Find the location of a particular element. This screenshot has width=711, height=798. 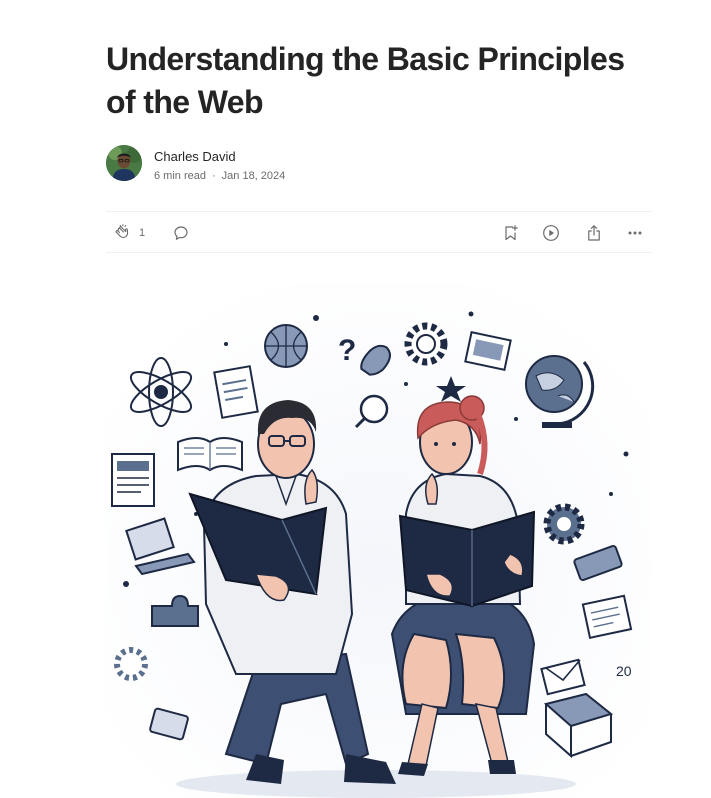

bookmark-add-icon is located at coordinates (511, 233).